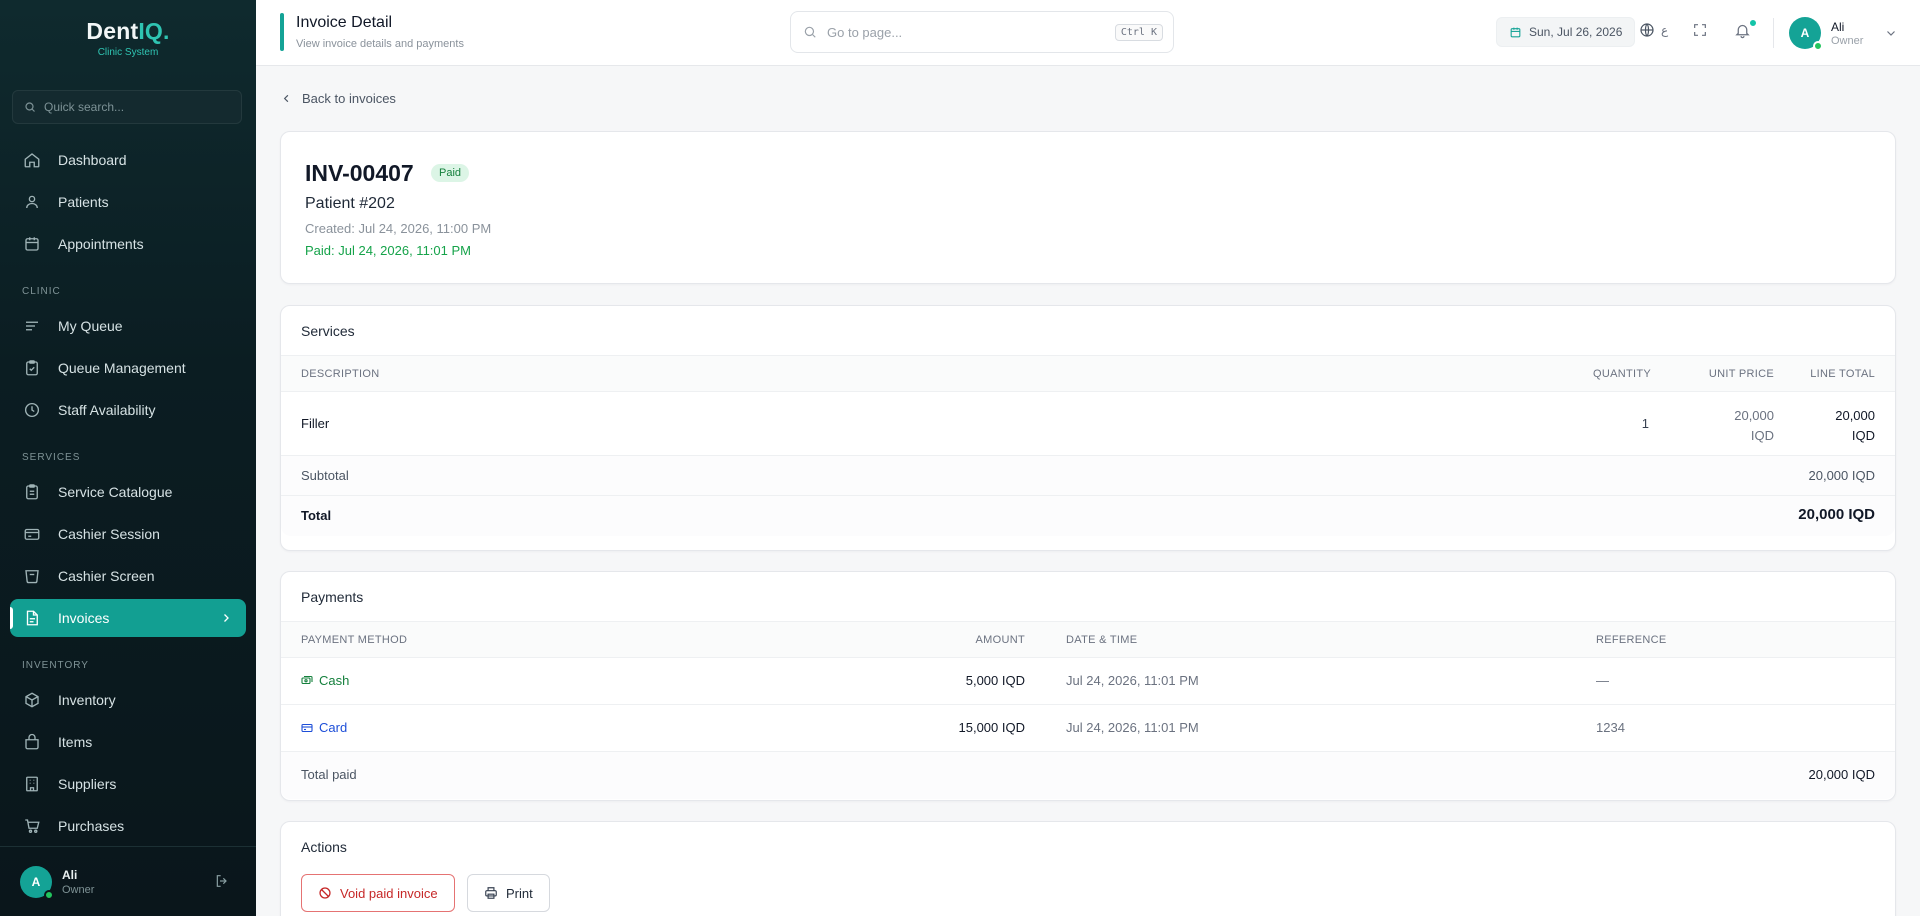  I want to click on user-menu: A Ali Owner, so click(1843, 34).